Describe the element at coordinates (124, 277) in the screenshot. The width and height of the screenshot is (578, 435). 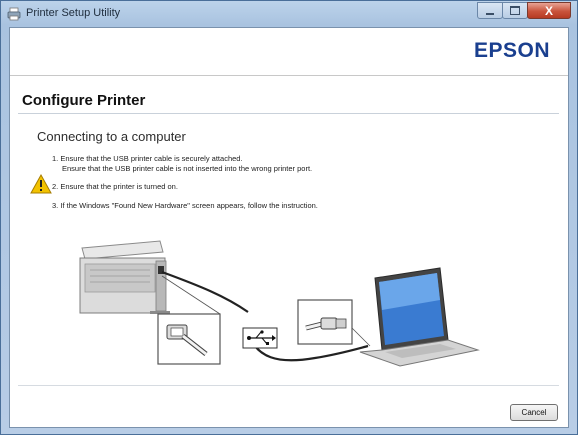
I see `printer-image` at that location.